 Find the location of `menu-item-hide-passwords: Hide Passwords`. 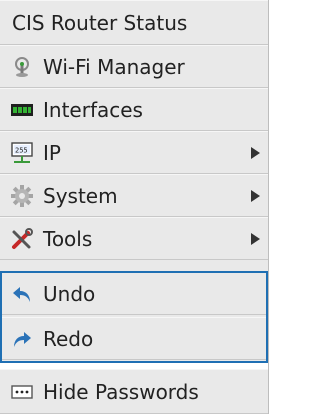

menu-item-hide-passwords: Hide Passwords is located at coordinates (134, 391).